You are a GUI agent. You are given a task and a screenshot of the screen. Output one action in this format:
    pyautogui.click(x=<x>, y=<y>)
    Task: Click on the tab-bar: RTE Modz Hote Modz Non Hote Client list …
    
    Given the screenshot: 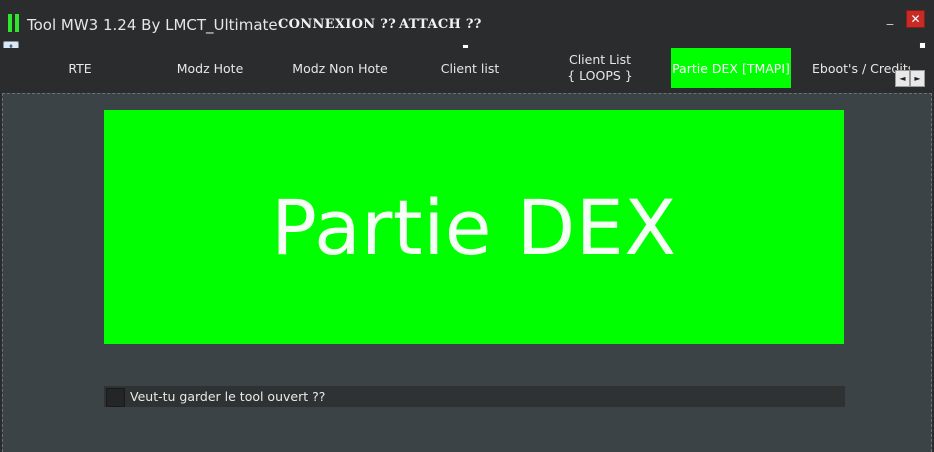 What is the action you would take?
    pyautogui.click(x=467, y=70)
    